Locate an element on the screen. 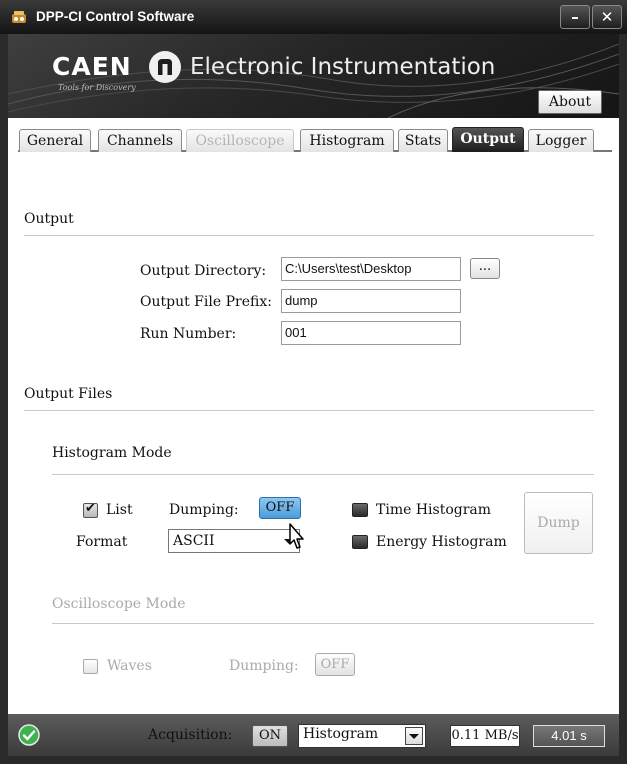 This screenshot has width=627, height=764. window-title: DPP-CI Control Software is located at coordinates (115, 16).